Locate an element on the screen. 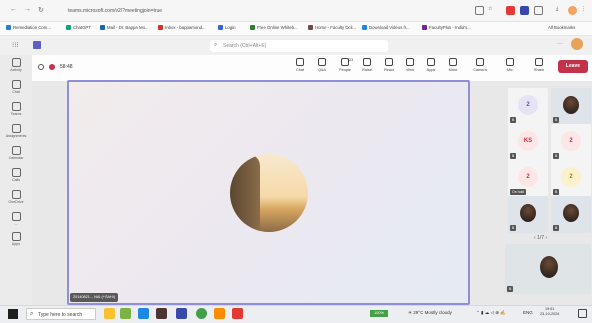 Image resolution: width=592 pixels, height=323 pixels. toolbar-camera-button: Camera is located at coordinates (480, 65).